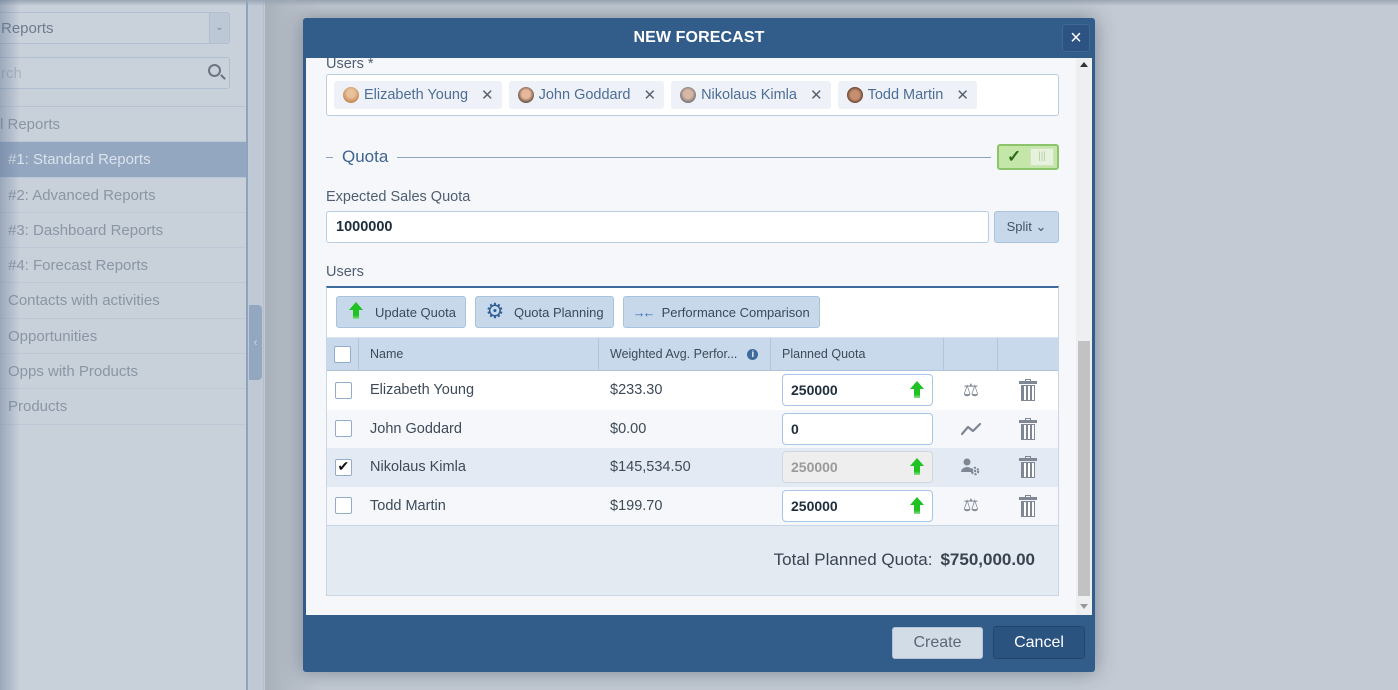 This screenshot has width=1398, height=690. Describe the element at coordinates (636, 505) in the screenshot. I see `weighted-avg-cell: $199.70` at that location.